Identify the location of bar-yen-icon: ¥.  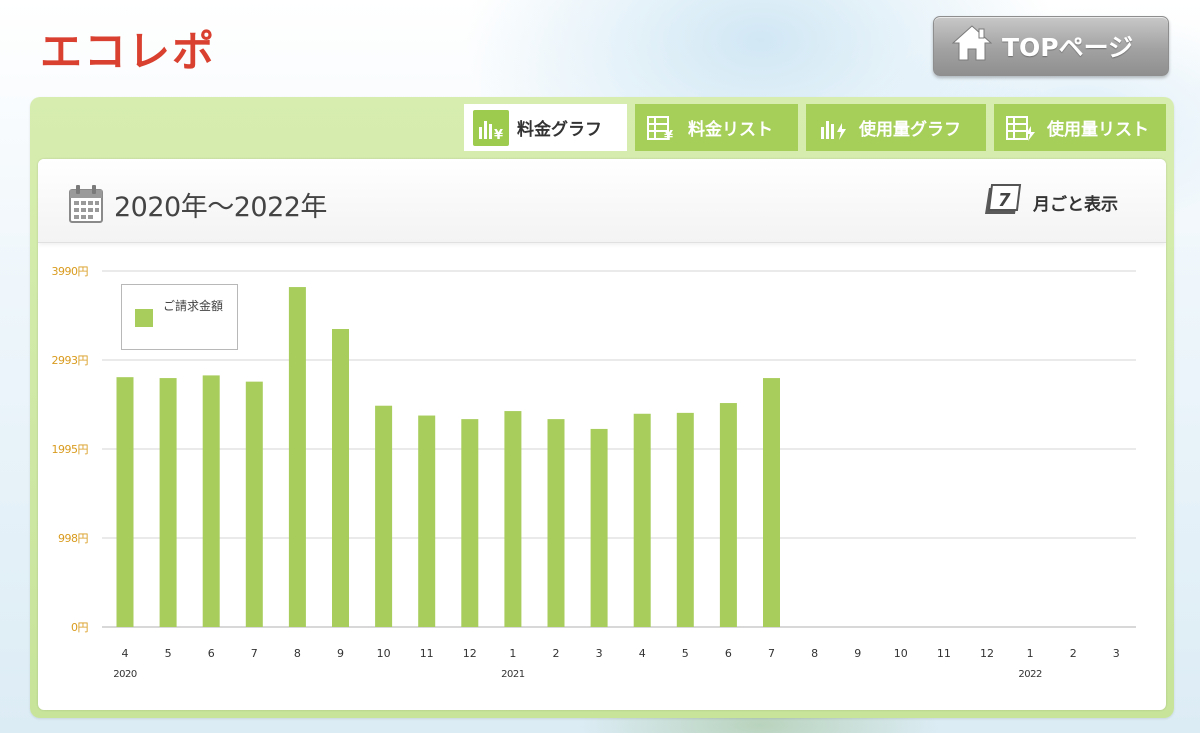
(491, 127).